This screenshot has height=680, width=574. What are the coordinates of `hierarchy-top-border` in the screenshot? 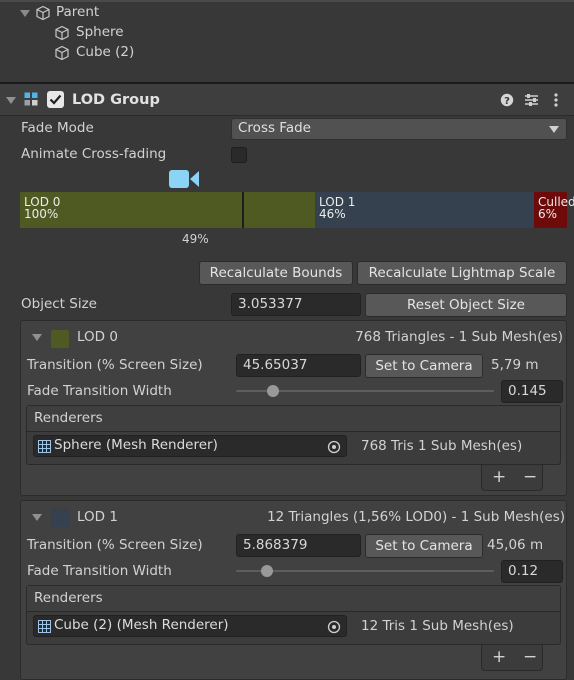 It's located at (287, 1).